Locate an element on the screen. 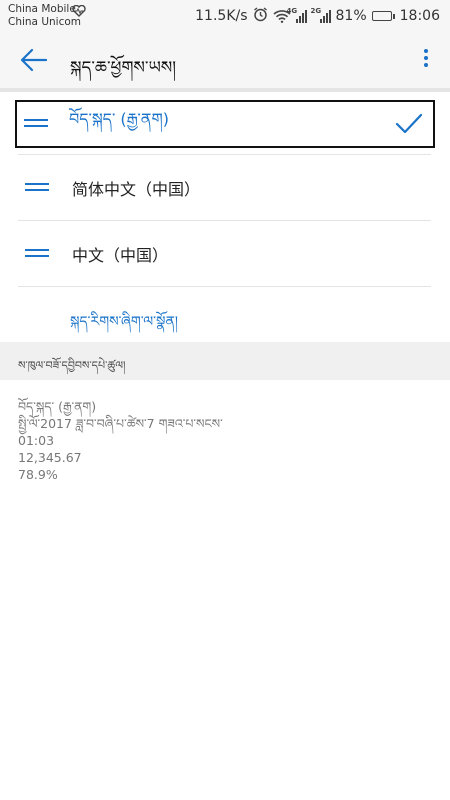 This screenshot has height=800, width=450. regional-format-header: ས་ཁུལ་བཟོ་དབྱིབས་དཔེ་ཚུལ། is located at coordinates (225, 361).